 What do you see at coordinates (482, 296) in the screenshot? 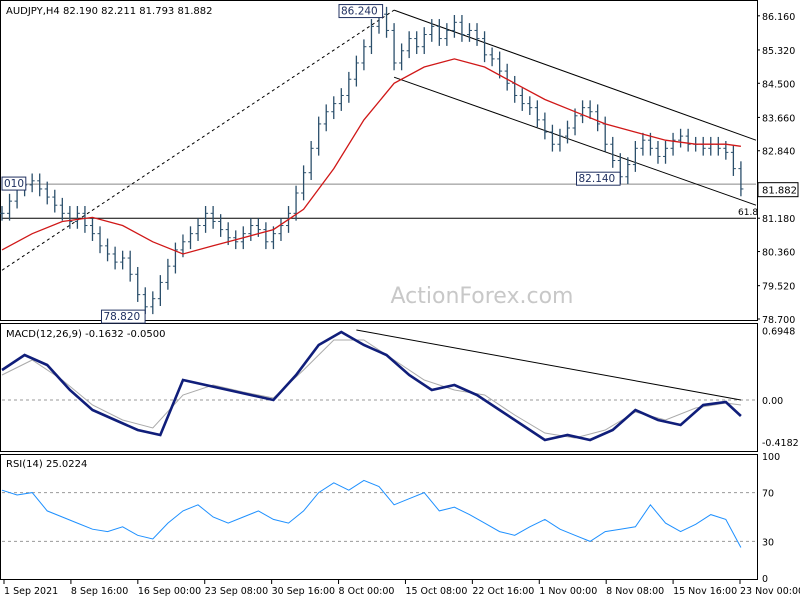
I see `watermark: ActionForex.com` at bounding box center [482, 296].